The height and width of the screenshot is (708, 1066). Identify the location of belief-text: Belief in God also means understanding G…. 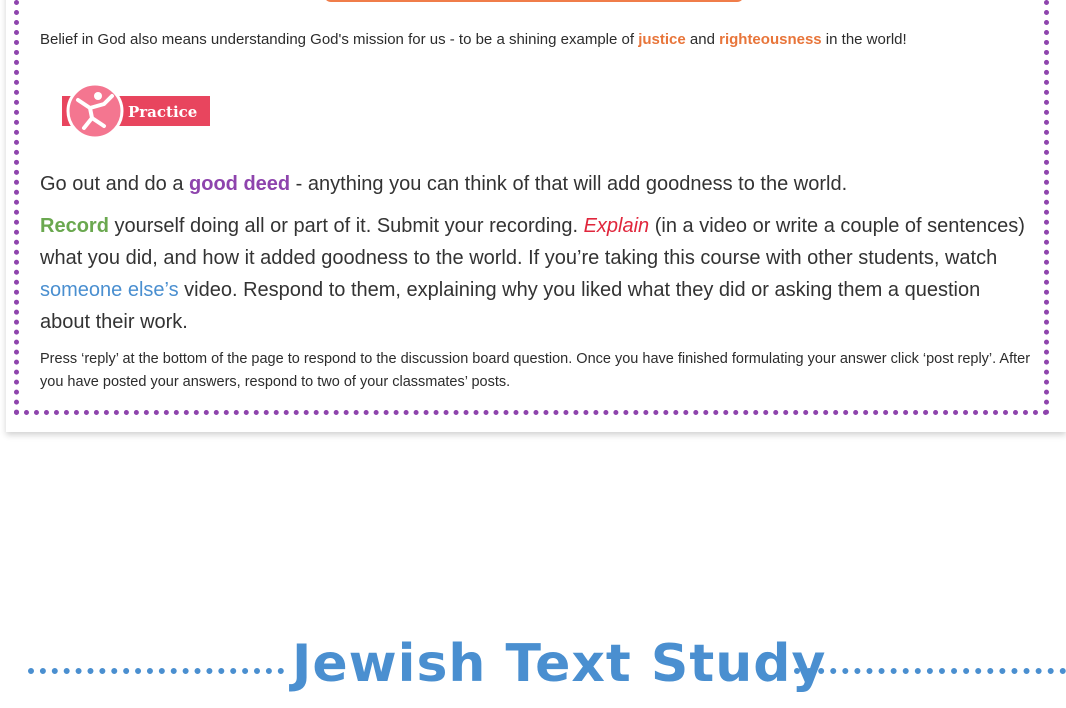
(339, 39).